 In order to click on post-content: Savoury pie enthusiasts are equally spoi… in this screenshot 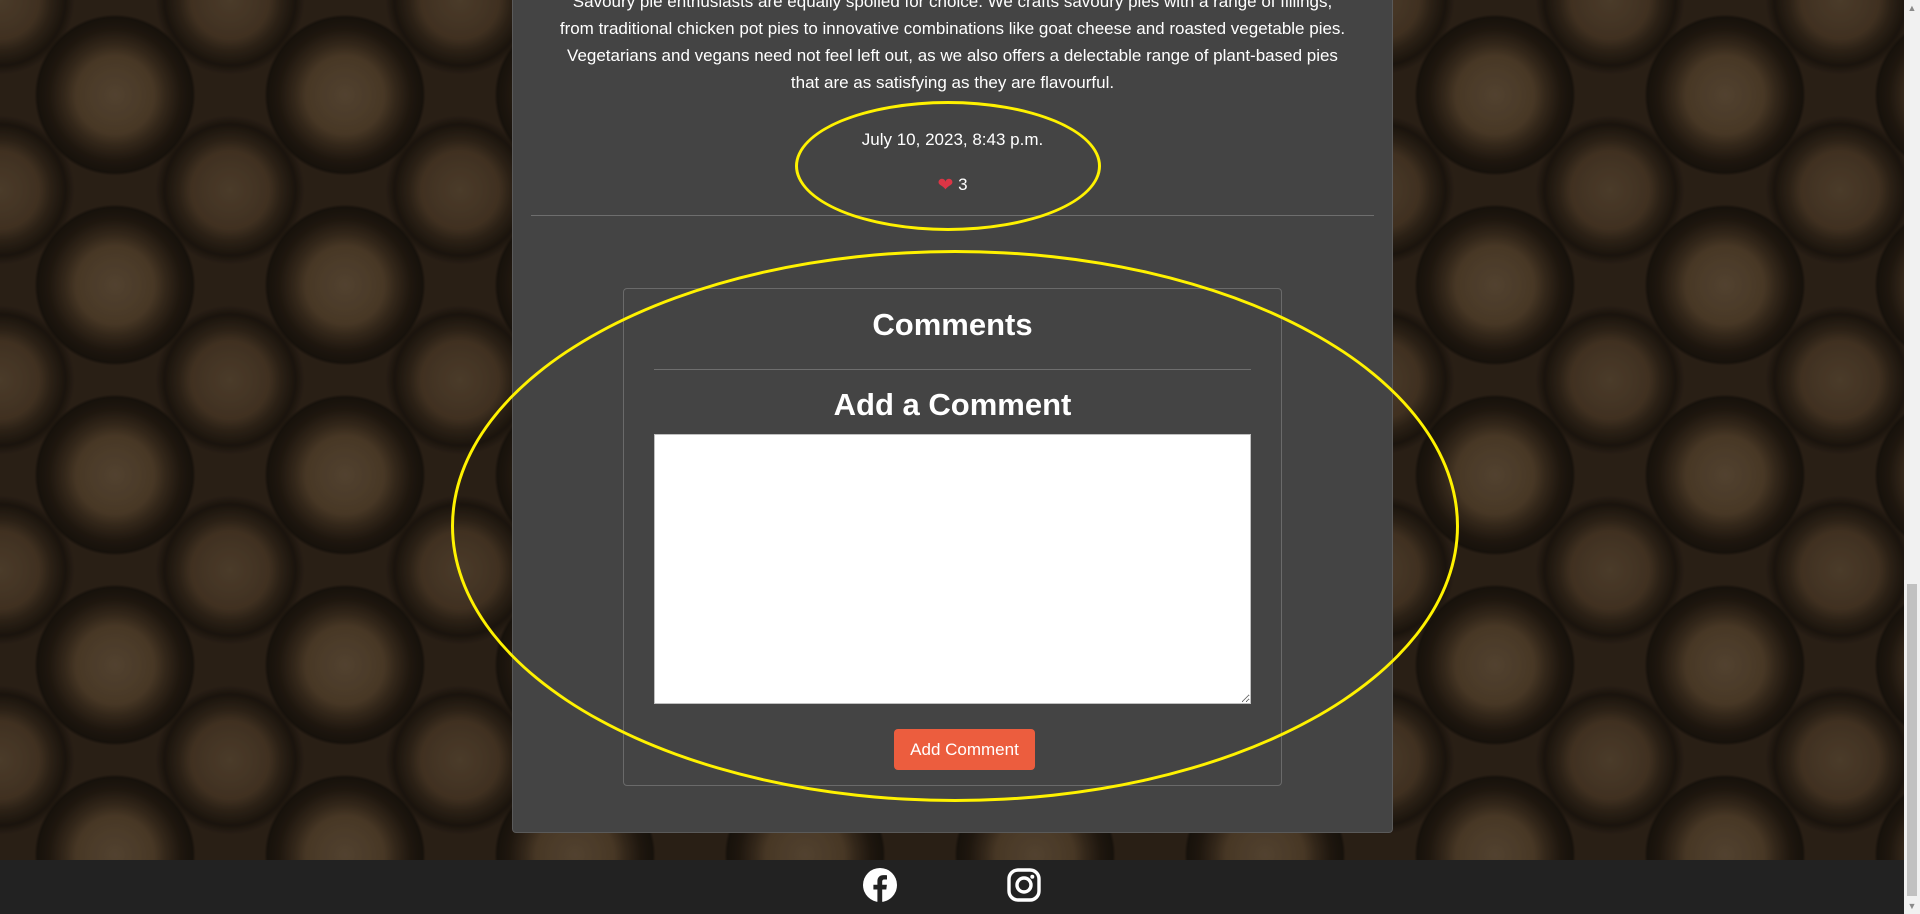, I will do `click(952, 48)`.